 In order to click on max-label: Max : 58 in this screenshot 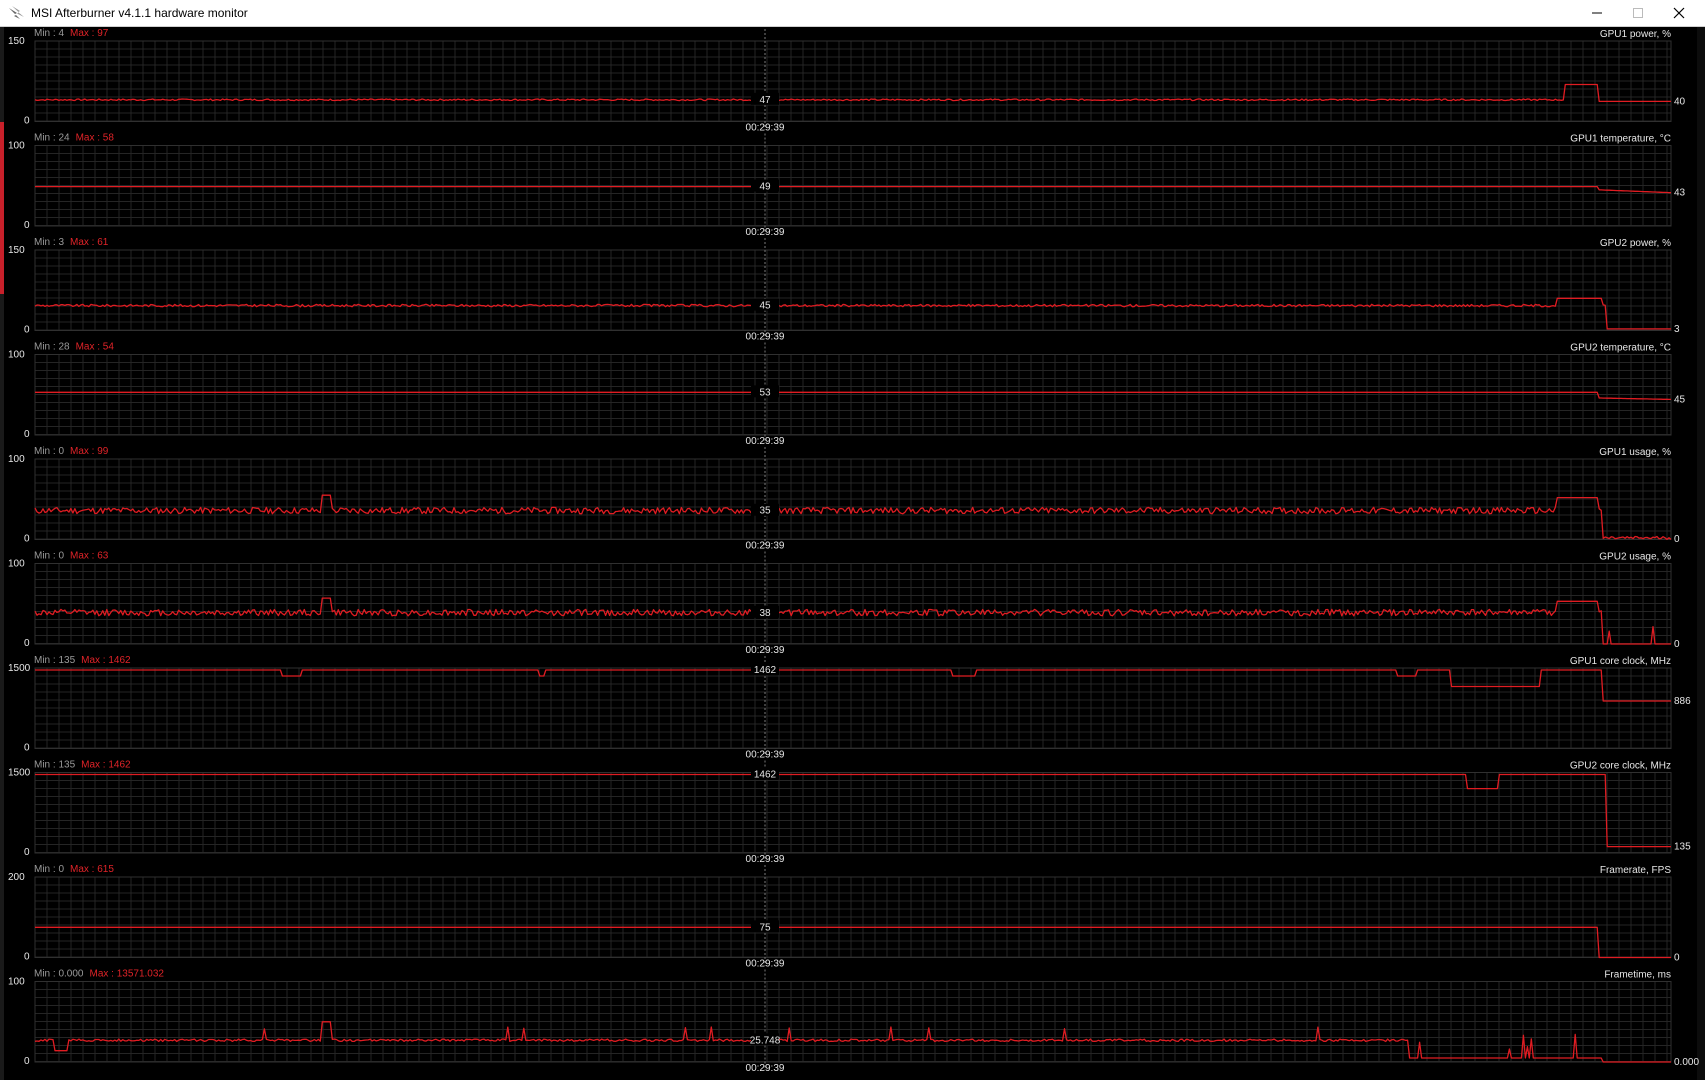, I will do `click(95, 138)`.